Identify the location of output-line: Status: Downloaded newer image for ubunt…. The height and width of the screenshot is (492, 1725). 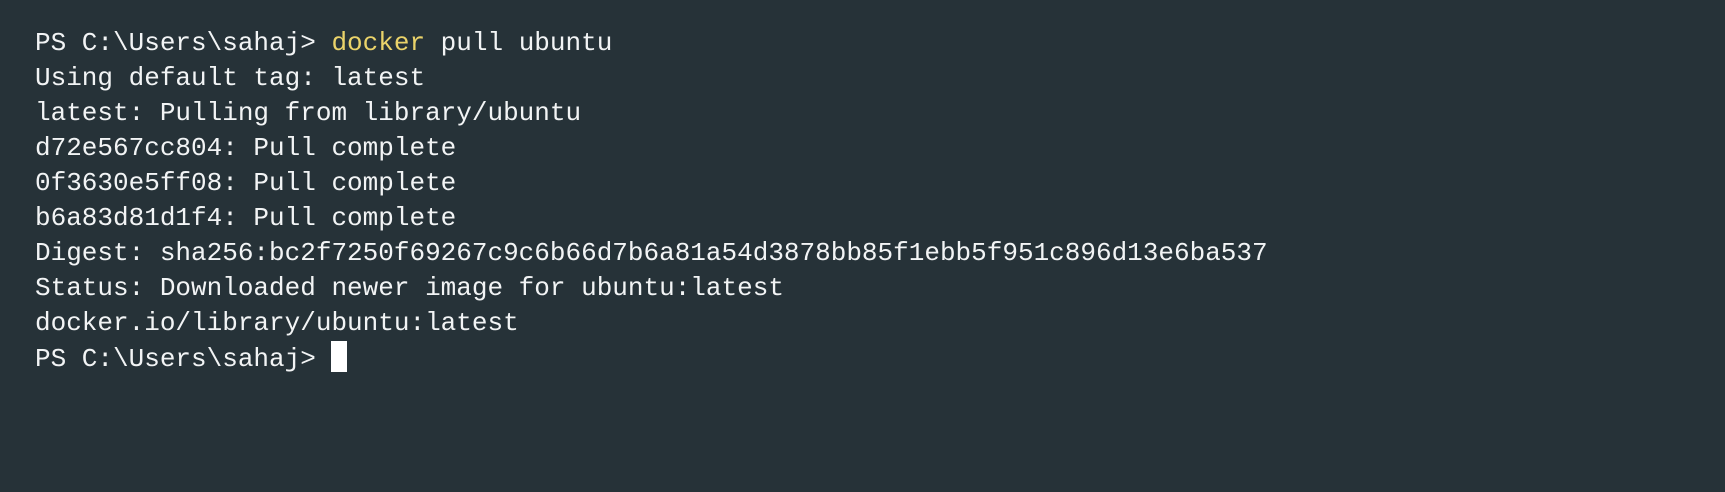
(409, 288).